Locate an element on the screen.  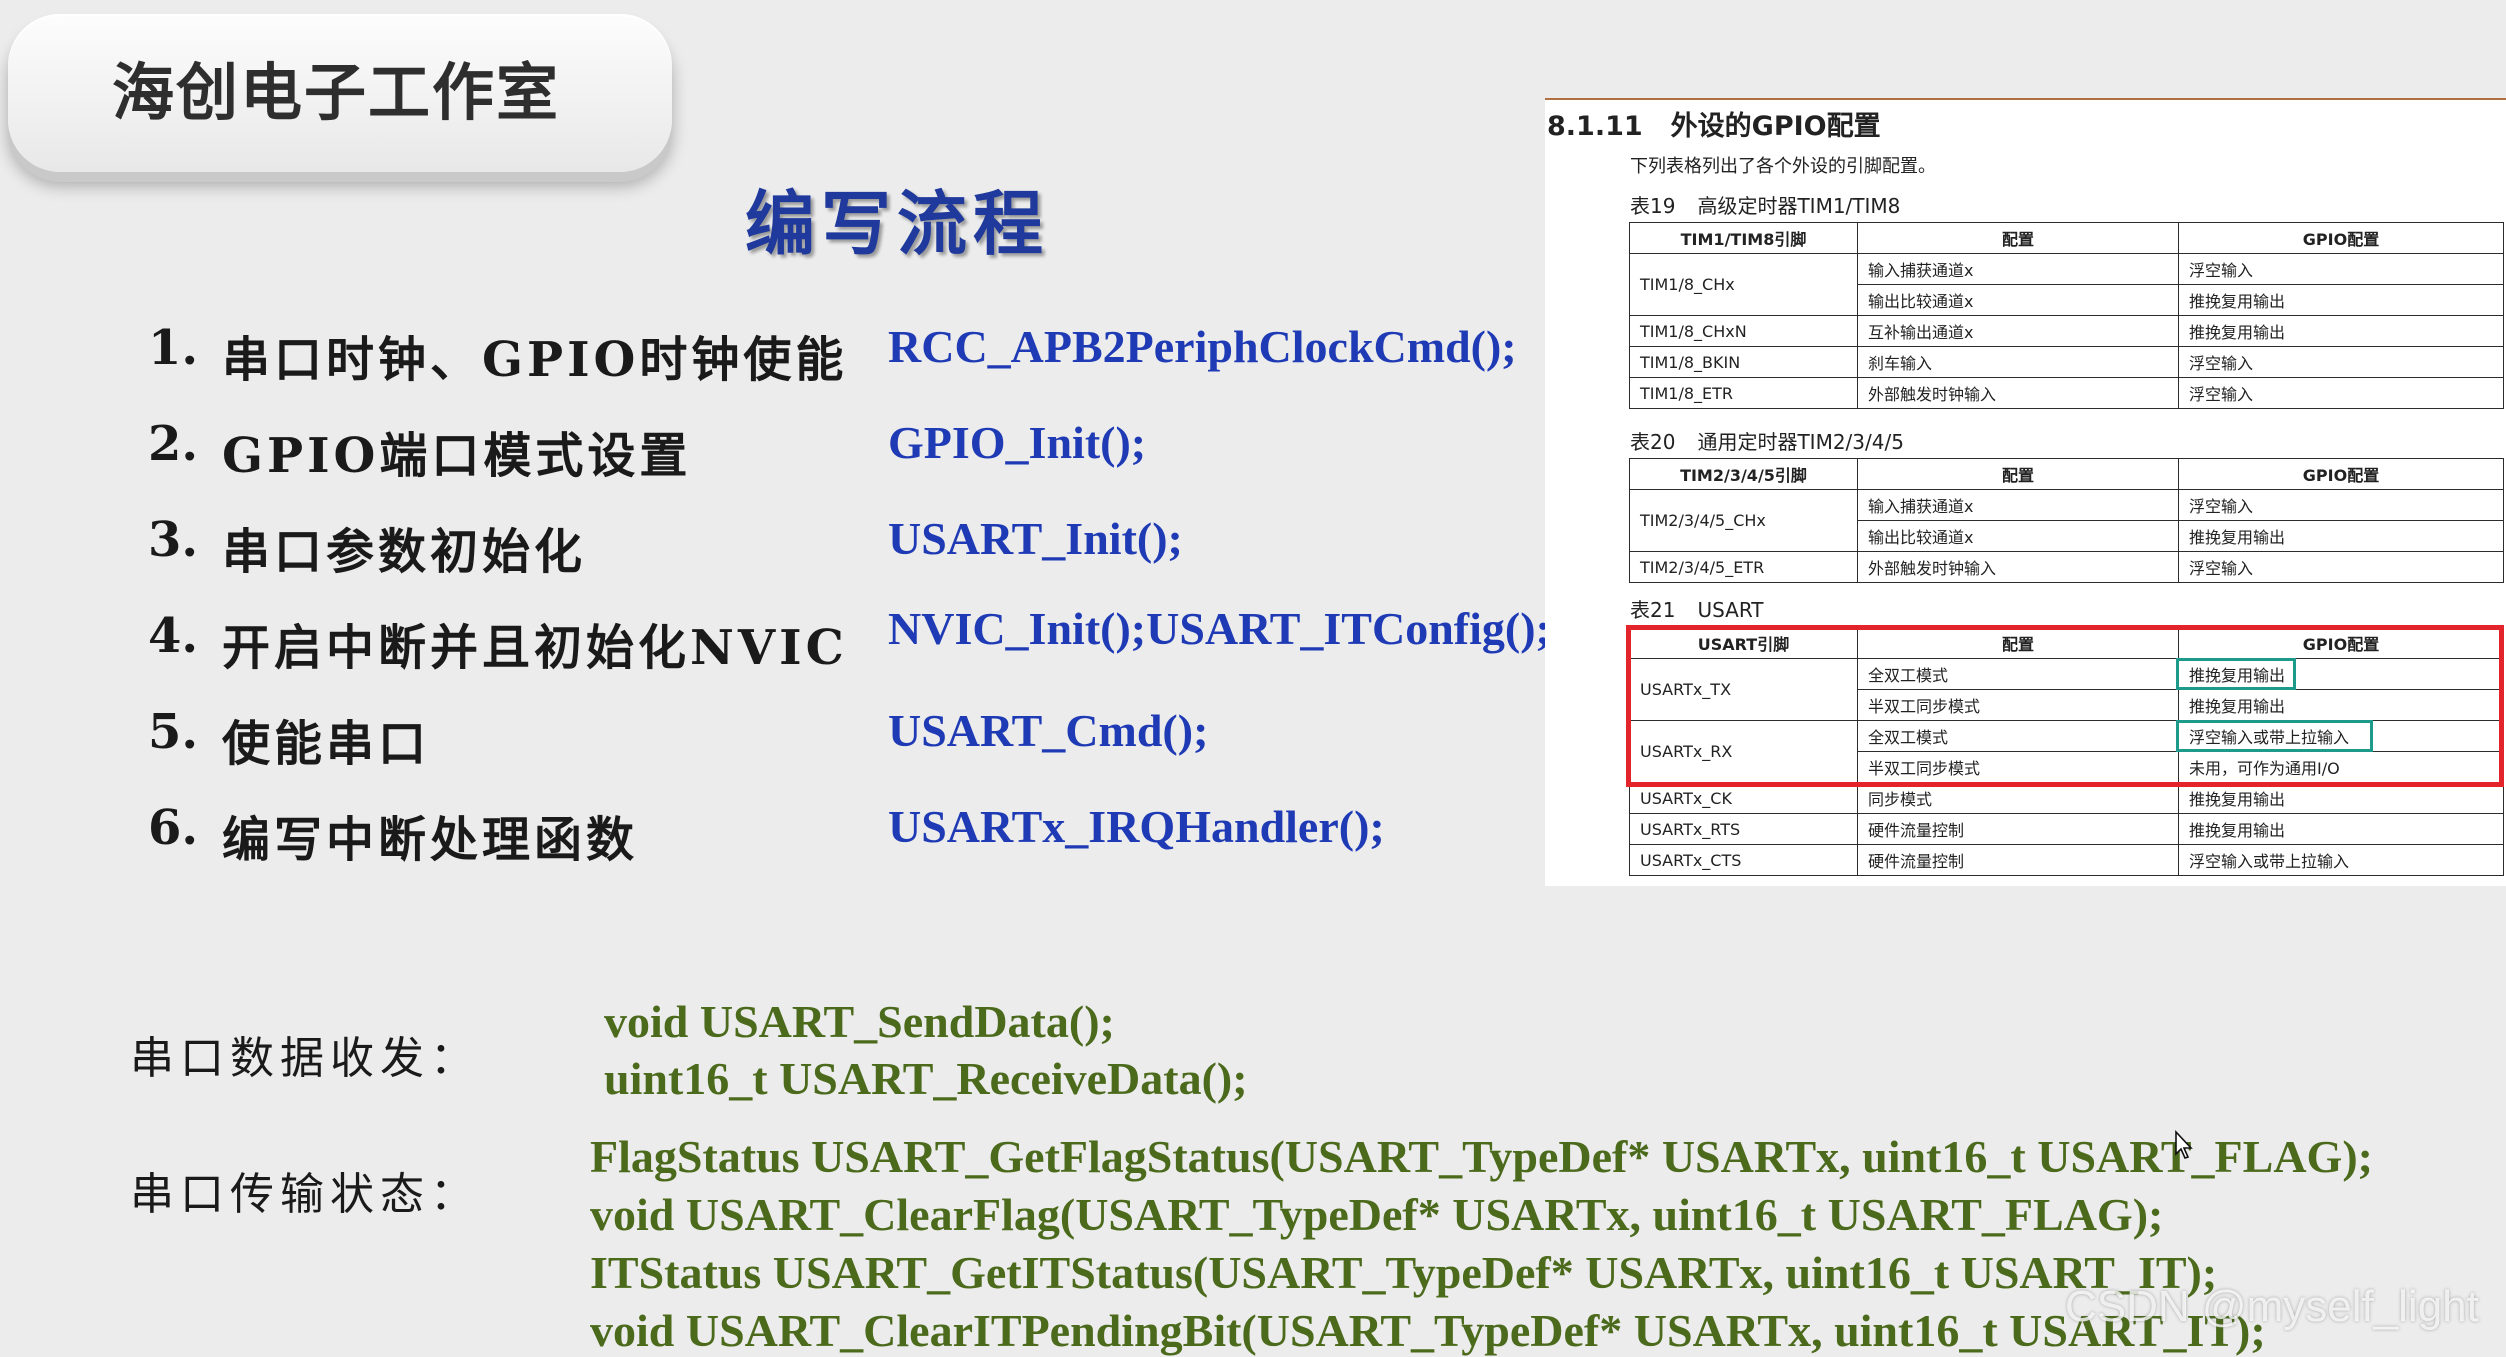
table-caption-name: USART is located at coordinates (1730, 610).